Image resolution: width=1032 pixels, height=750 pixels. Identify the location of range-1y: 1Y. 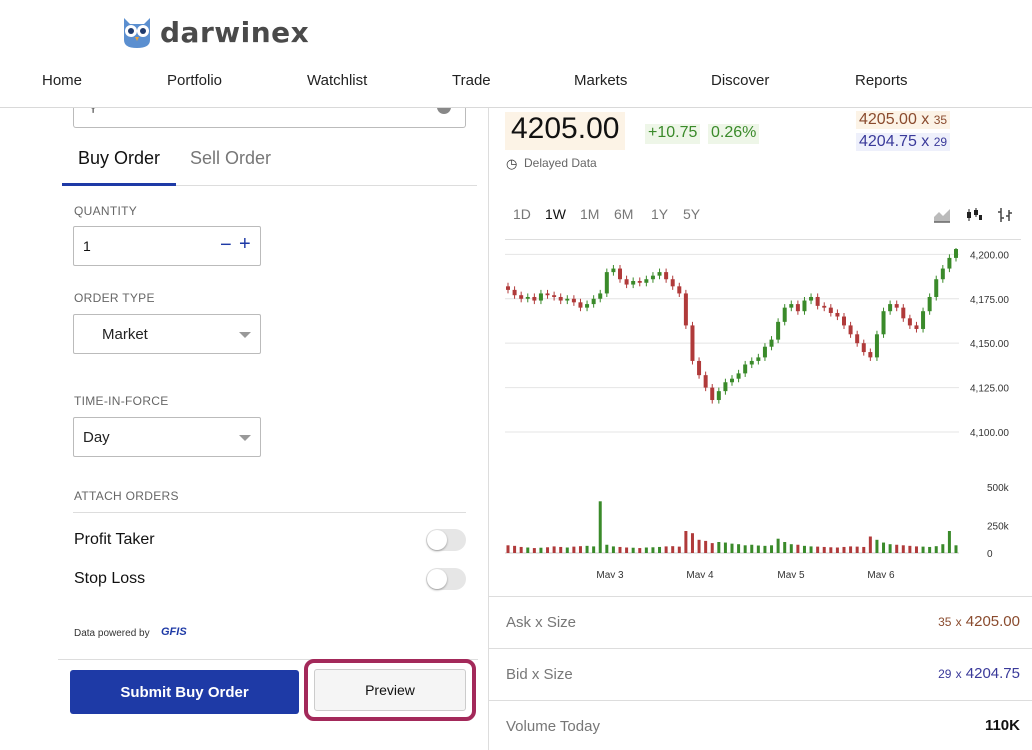
(659, 214).